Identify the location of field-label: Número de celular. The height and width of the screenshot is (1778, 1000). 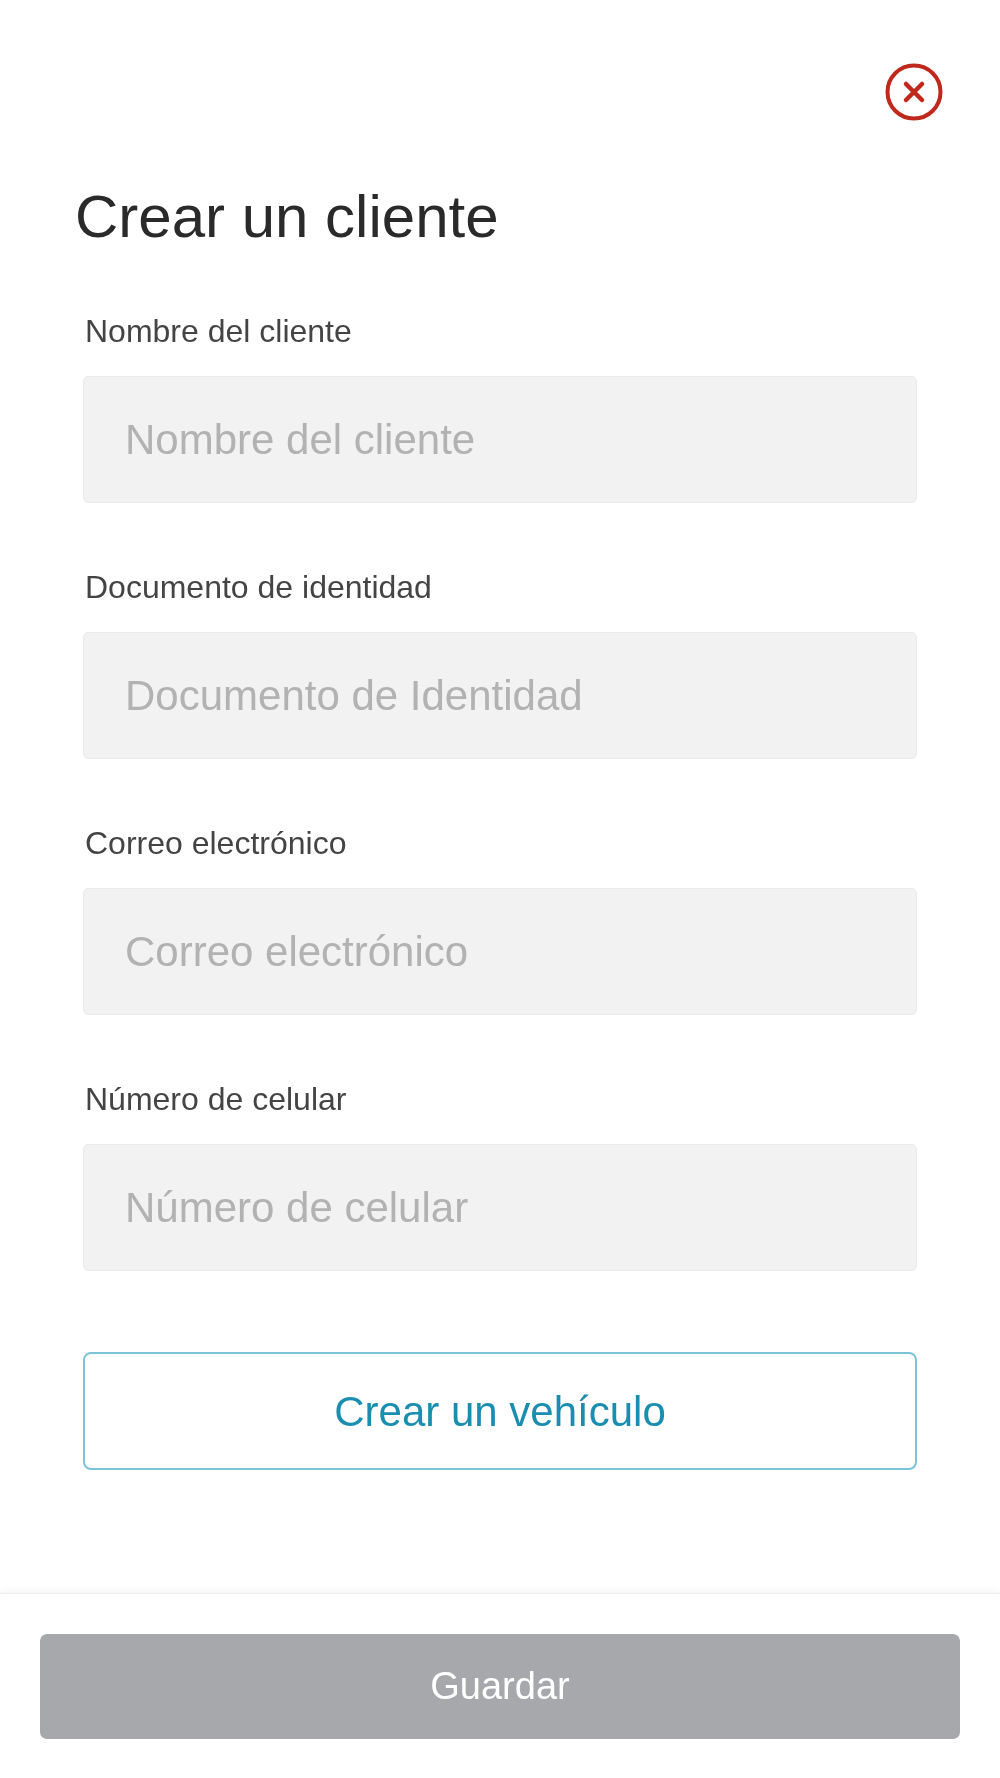
(216, 1099).